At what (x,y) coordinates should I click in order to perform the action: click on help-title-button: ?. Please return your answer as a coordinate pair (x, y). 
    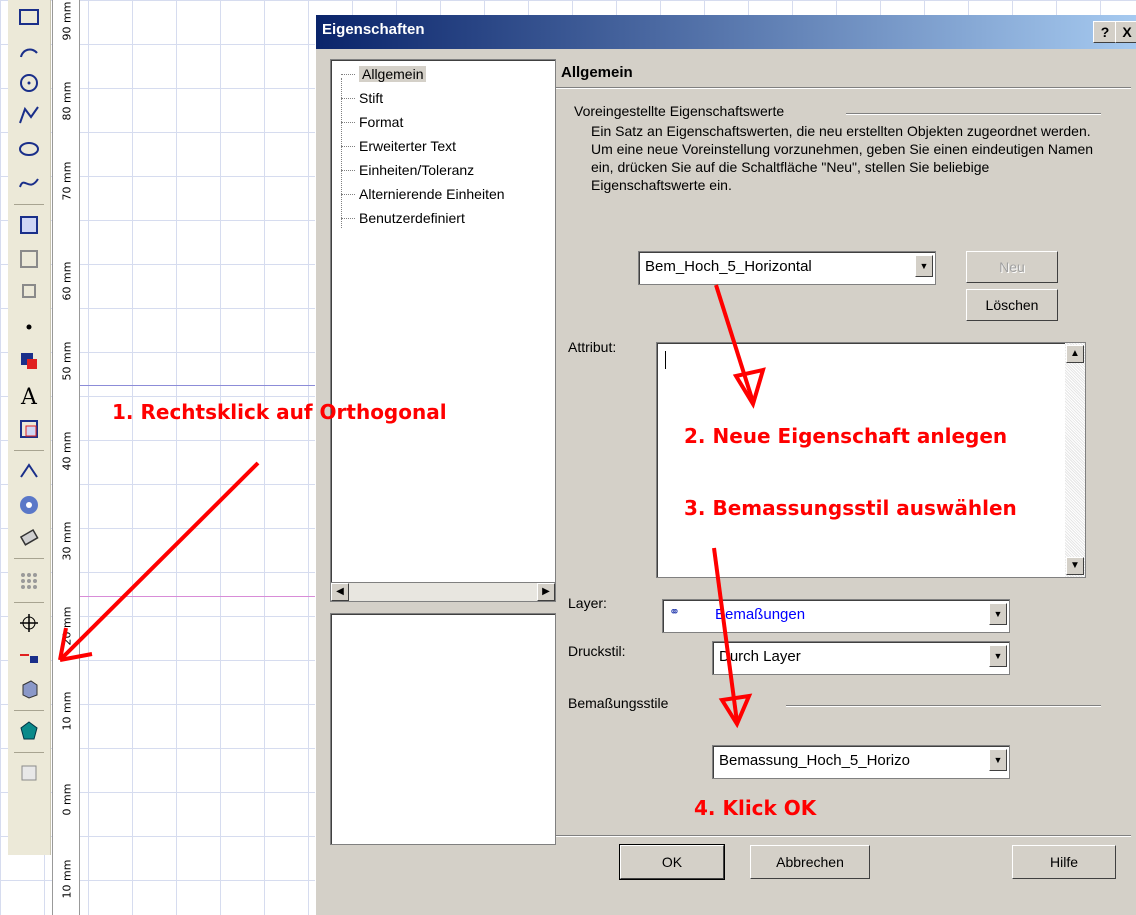
    Looking at the image, I should click on (1105, 32).